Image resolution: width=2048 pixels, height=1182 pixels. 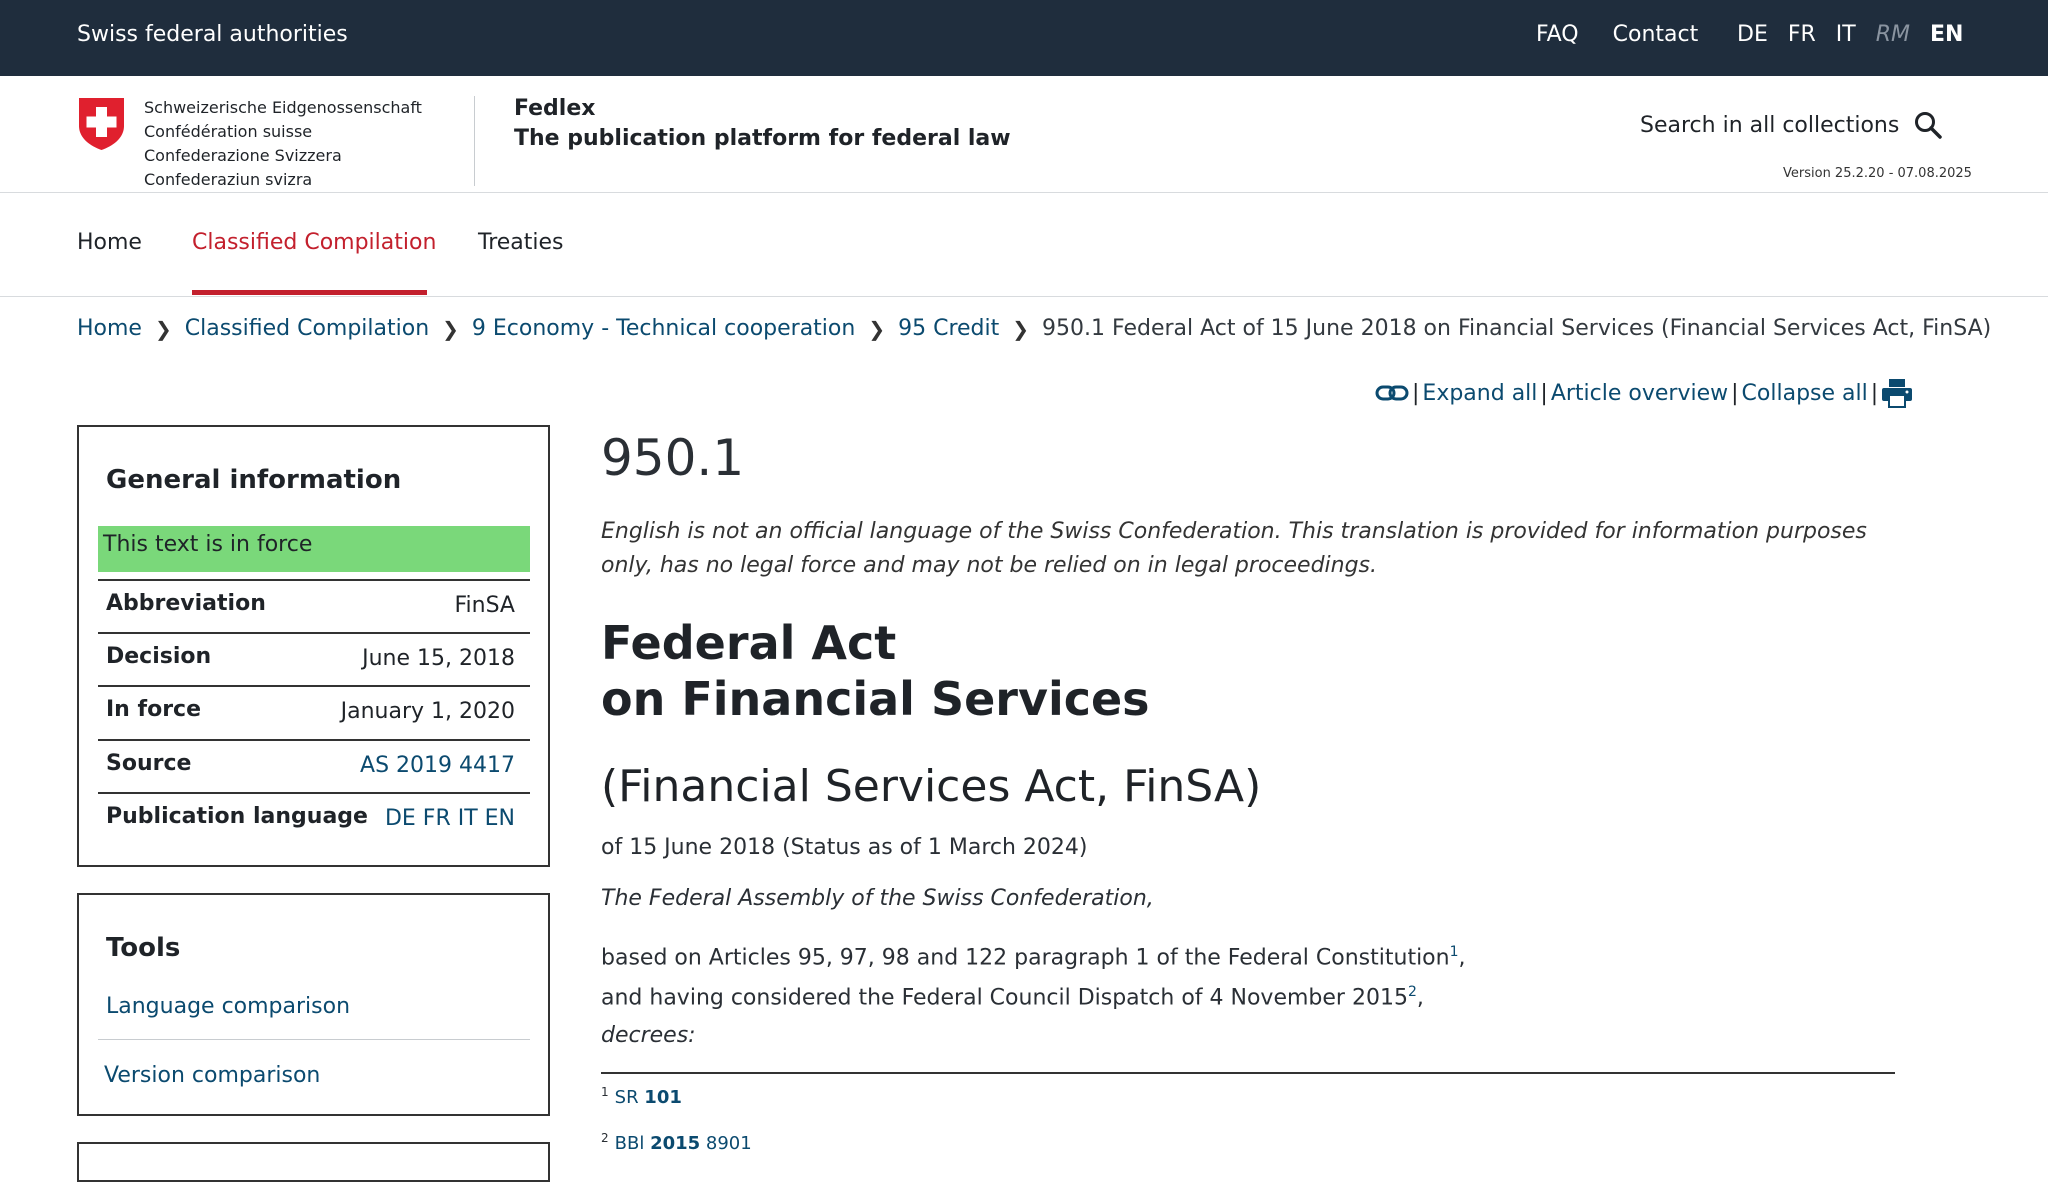 What do you see at coordinates (555, 108) in the screenshot?
I see `app-title: Fedlex` at bounding box center [555, 108].